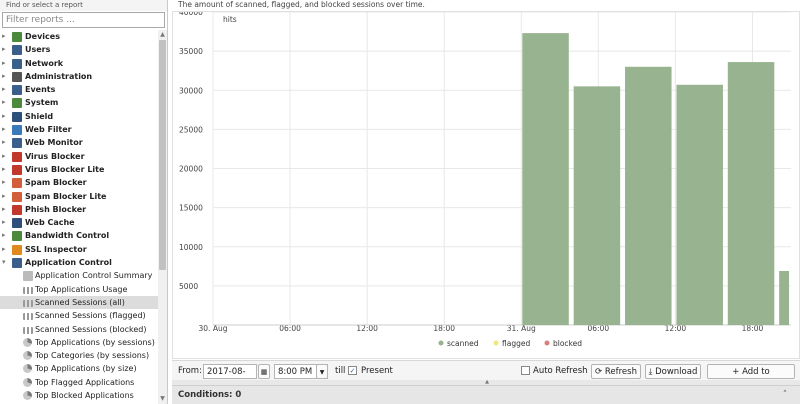 The image size is (800, 404). I want to click on sidebar-item-administration: ▸ Administration, so click(79, 76).